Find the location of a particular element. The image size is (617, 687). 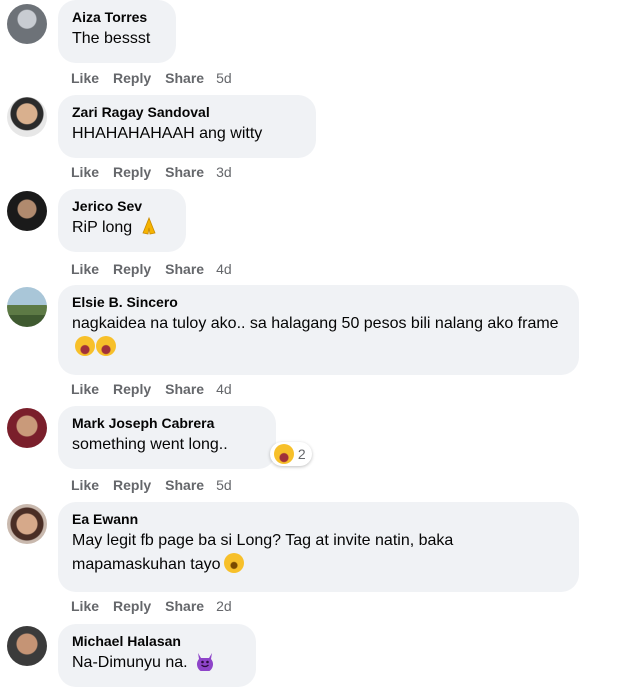

comment-text: something went long.. is located at coordinates (150, 444).